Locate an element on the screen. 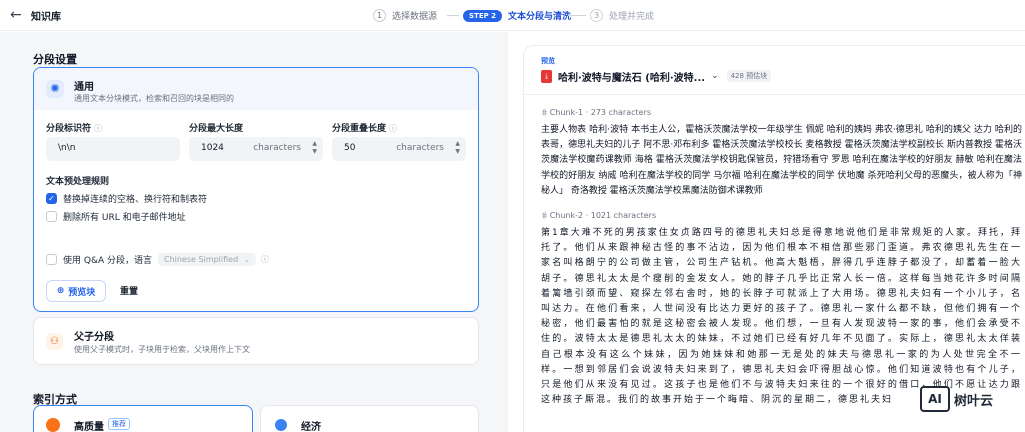 The height and width of the screenshot is (432, 1025). step-label: 处理并完成 is located at coordinates (632, 17).